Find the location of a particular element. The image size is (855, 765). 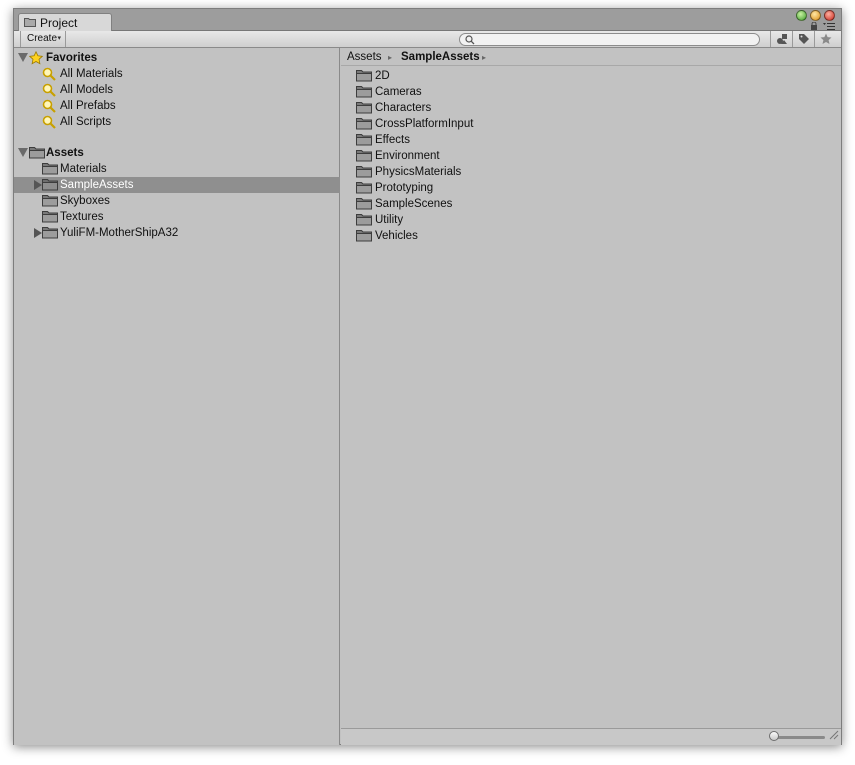

tree-folder-label: YuliFM-MotherShipA32 is located at coordinates (119, 233).